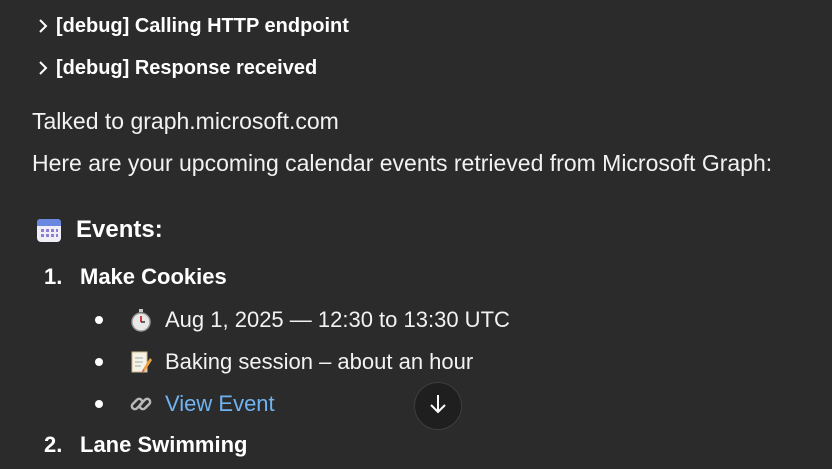 This screenshot has height=469, width=832. I want to click on scroll-to-bottom-button, so click(438, 406).